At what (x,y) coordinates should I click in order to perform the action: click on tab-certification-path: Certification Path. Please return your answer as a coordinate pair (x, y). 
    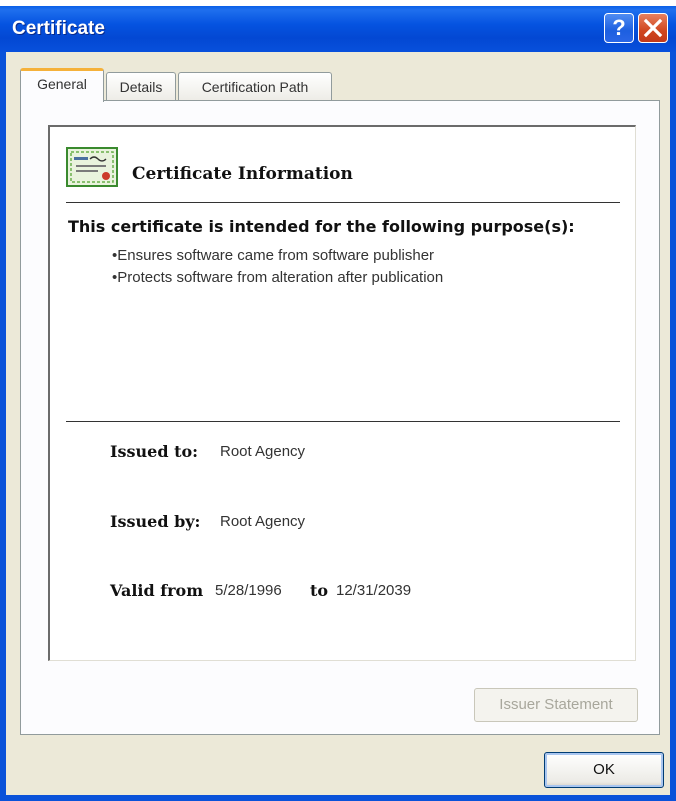
    Looking at the image, I should click on (255, 87).